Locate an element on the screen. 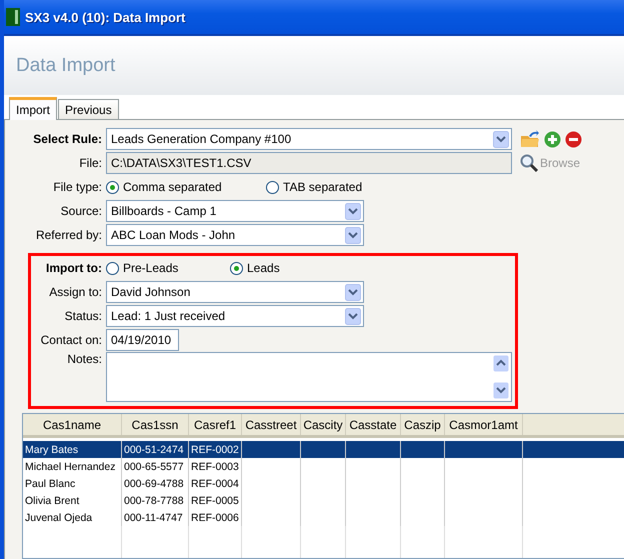 Image resolution: width=624 pixels, height=559 pixels. open-folder-icon is located at coordinates (530, 139).